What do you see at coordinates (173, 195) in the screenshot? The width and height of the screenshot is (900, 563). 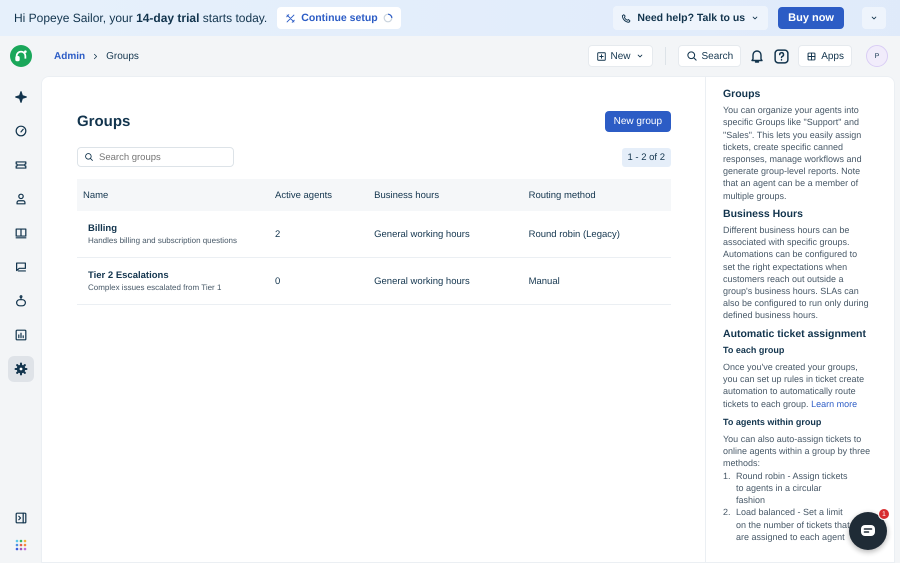 I see `column-header: Name` at bounding box center [173, 195].